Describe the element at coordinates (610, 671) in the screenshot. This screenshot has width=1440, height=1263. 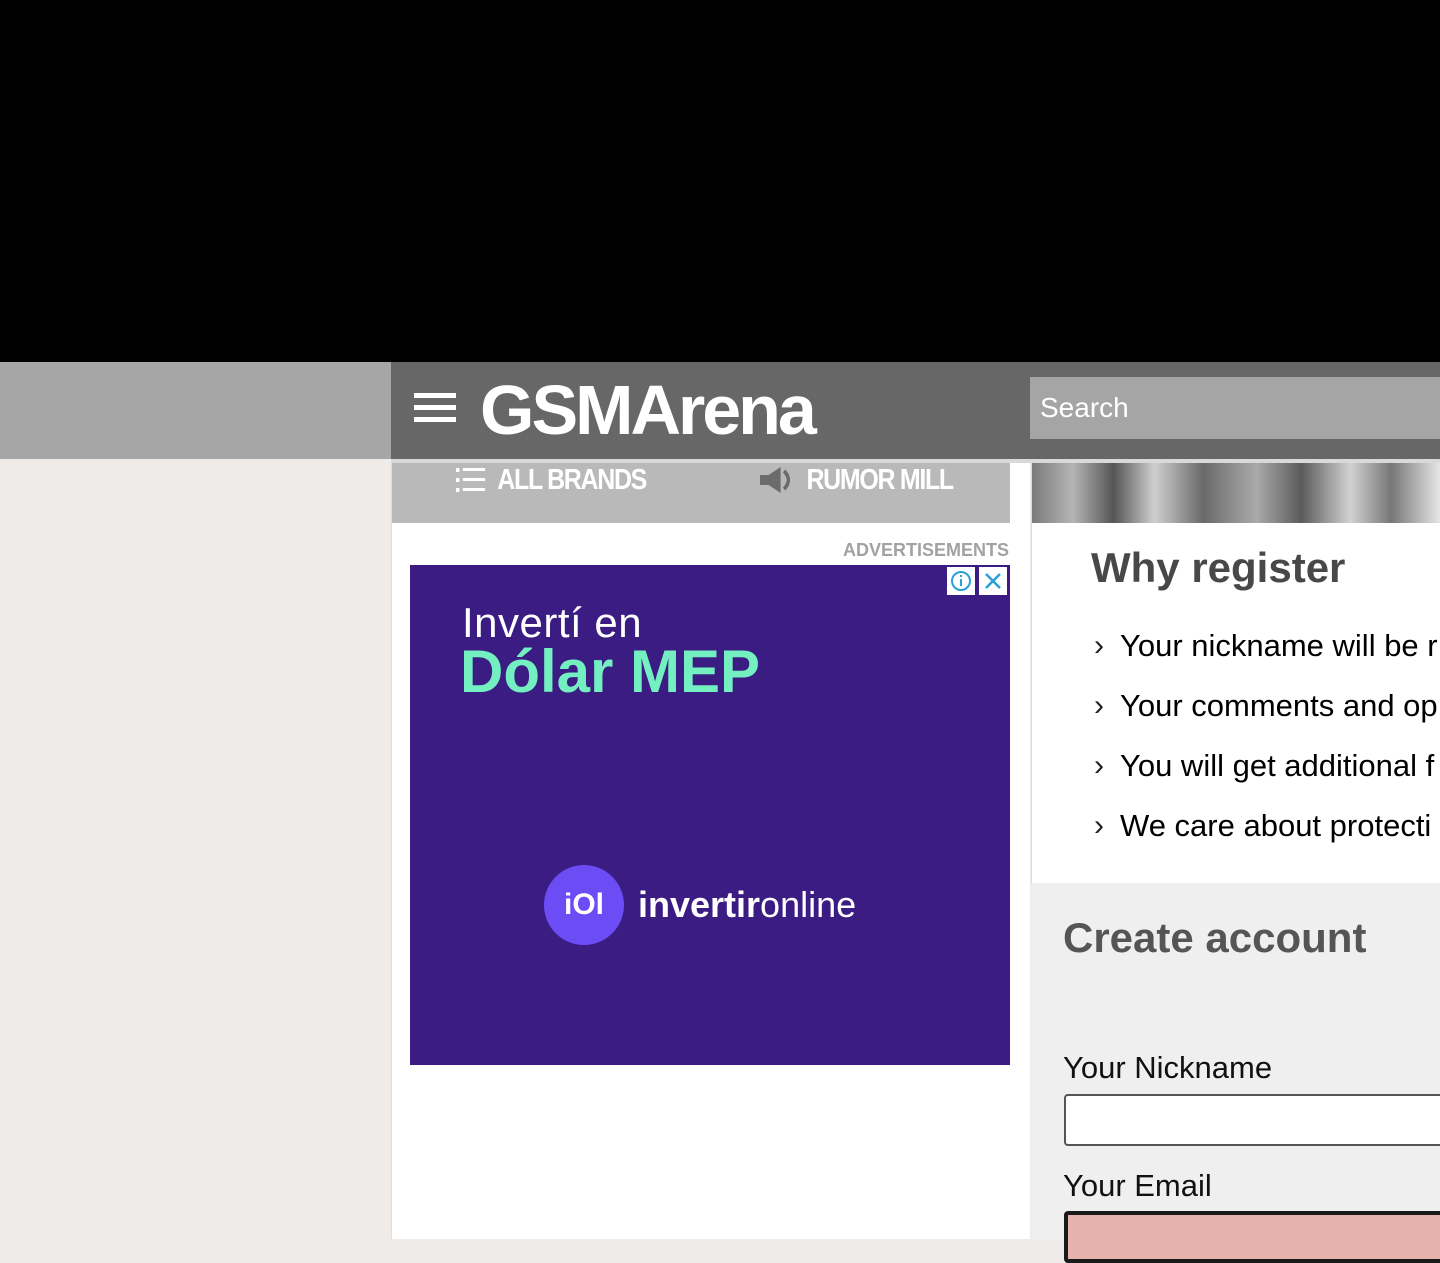
I see `ad-headline-line2: Dólar MEP` at that location.